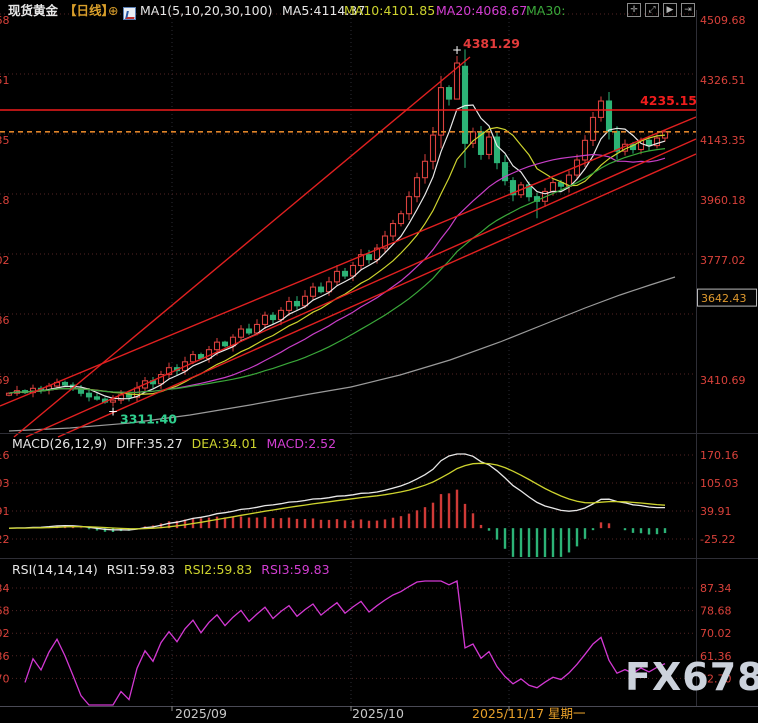  What do you see at coordinates (148, 419) in the screenshot?
I see `low-annotation: 3311.40` at bounding box center [148, 419].